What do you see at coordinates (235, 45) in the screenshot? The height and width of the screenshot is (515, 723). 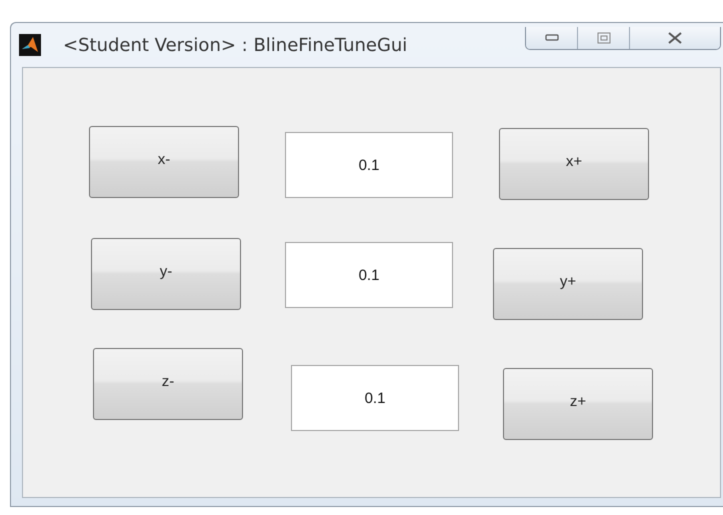 I see `window-title: <Student Version> : BlineFineTuneGui` at bounding box center [235, 45].